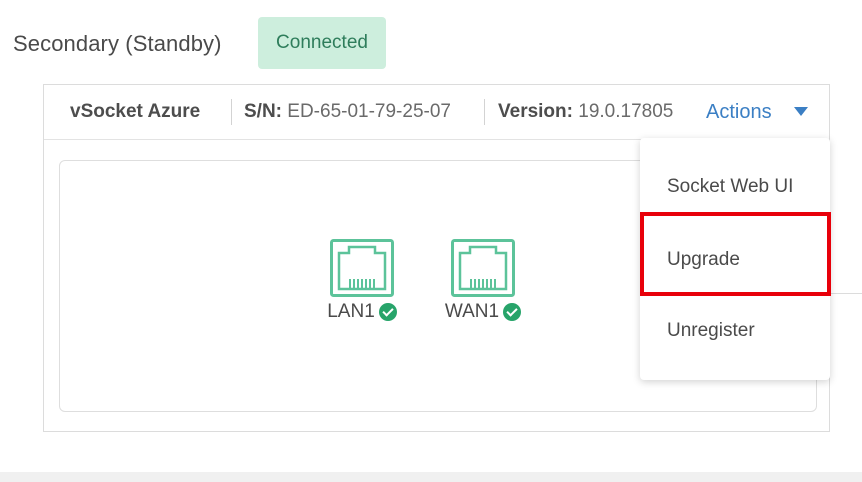 This screenshot has width=862, height=482. What do you see at coordinates (735, 187) in the screenshot?
I see `menu-item-socket-web-ui: Socket Web UI` at bounding box center [735, 187].